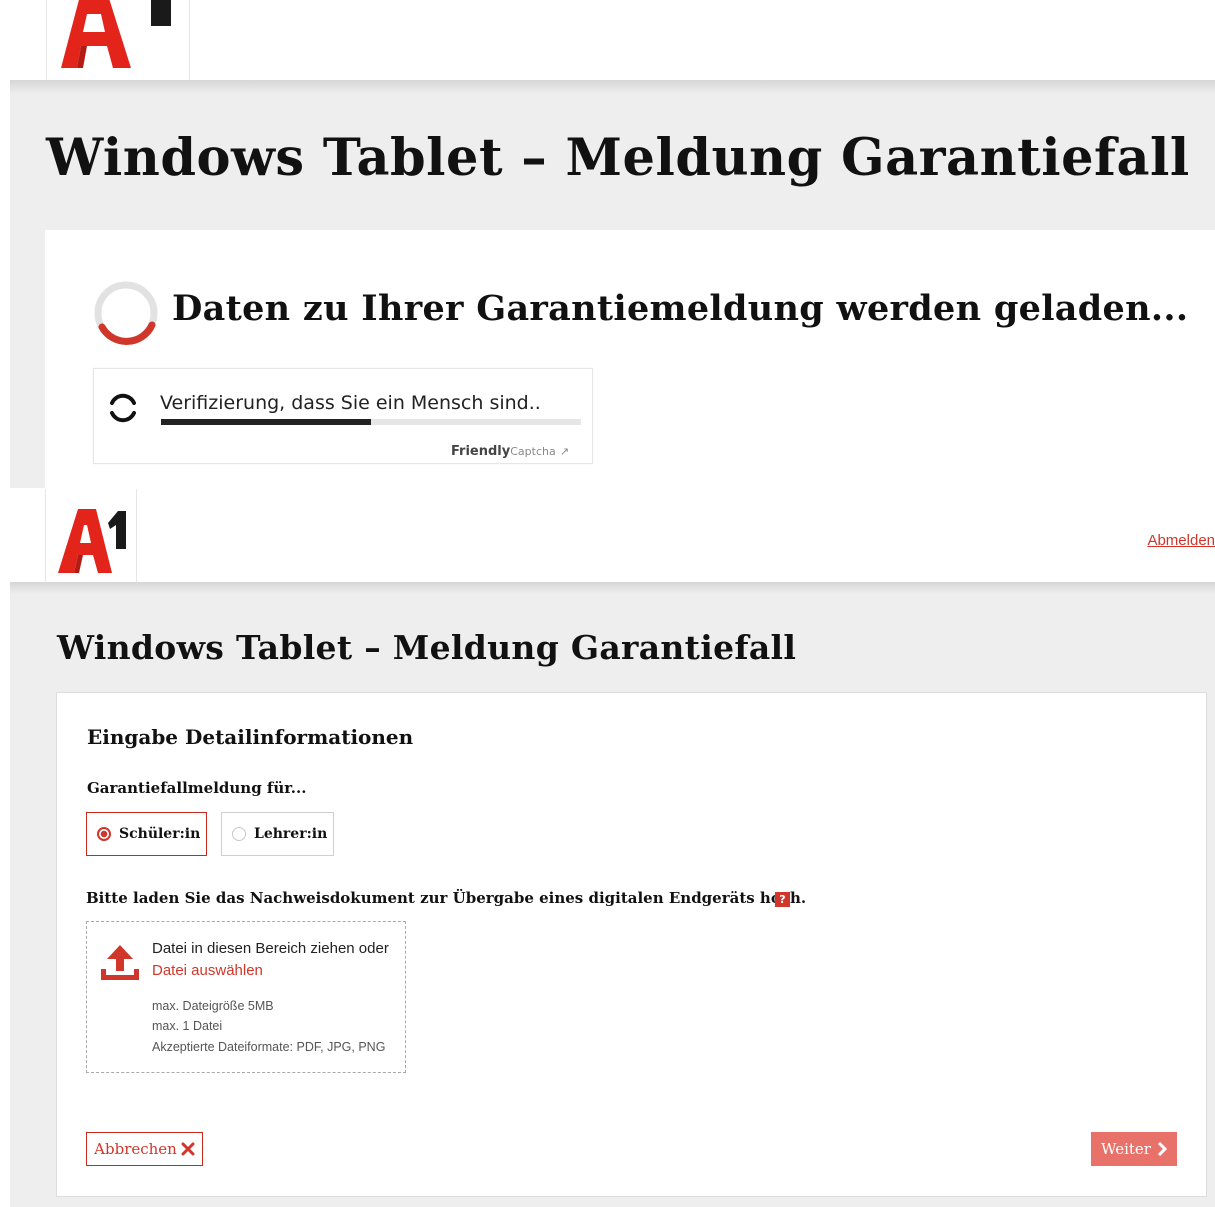 The width and height of the screenshot is (1215, 1207). What do you see at coordinates (187, 1026) in the screenshot?
I see `hint-max-files: max. 1 Datei` at bounding box center [187, 1026].